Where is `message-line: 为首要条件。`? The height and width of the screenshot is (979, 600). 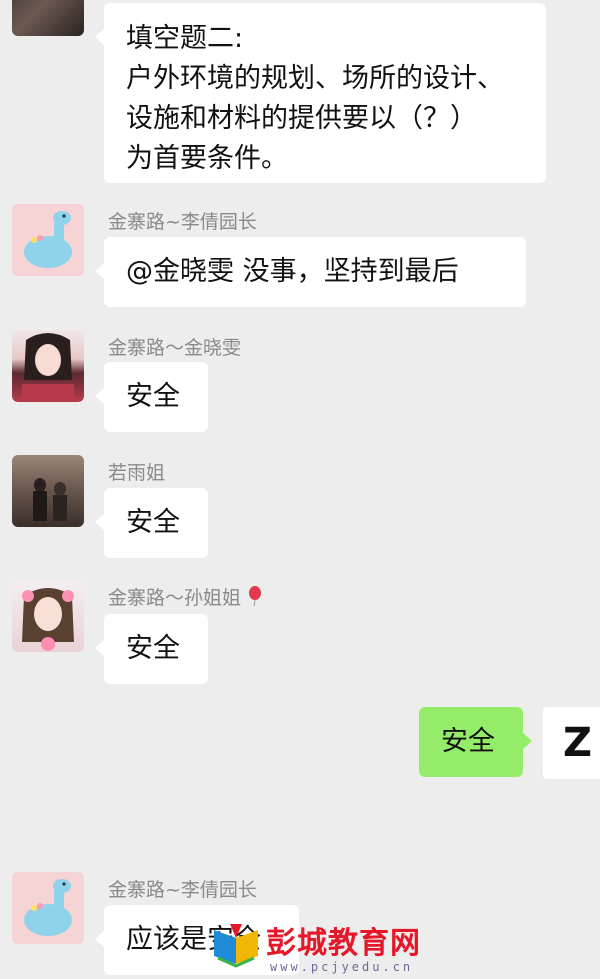
message-line: 为首要条件。 is located at coordinates (207, 158).